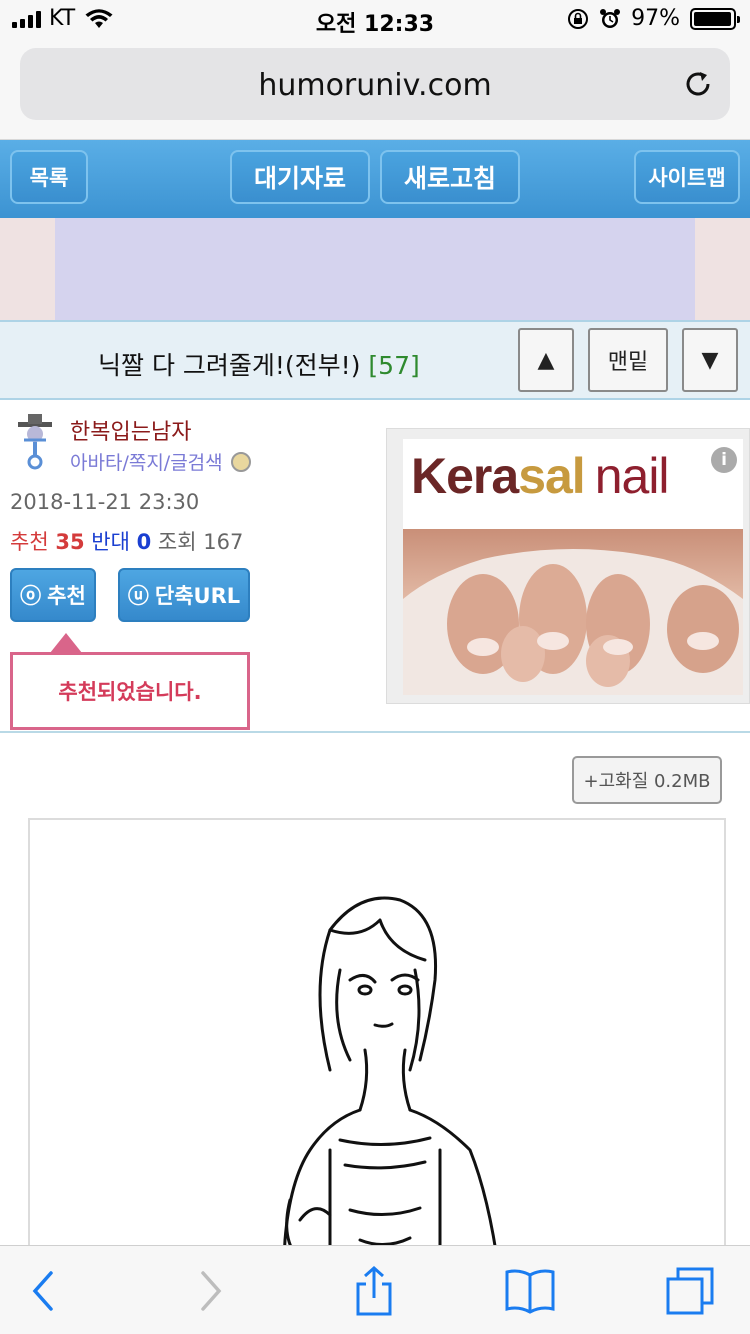  What do you see at coordinates (35, 442) in the screenshot?
I see `avatar` at bounding box center [35, 442].